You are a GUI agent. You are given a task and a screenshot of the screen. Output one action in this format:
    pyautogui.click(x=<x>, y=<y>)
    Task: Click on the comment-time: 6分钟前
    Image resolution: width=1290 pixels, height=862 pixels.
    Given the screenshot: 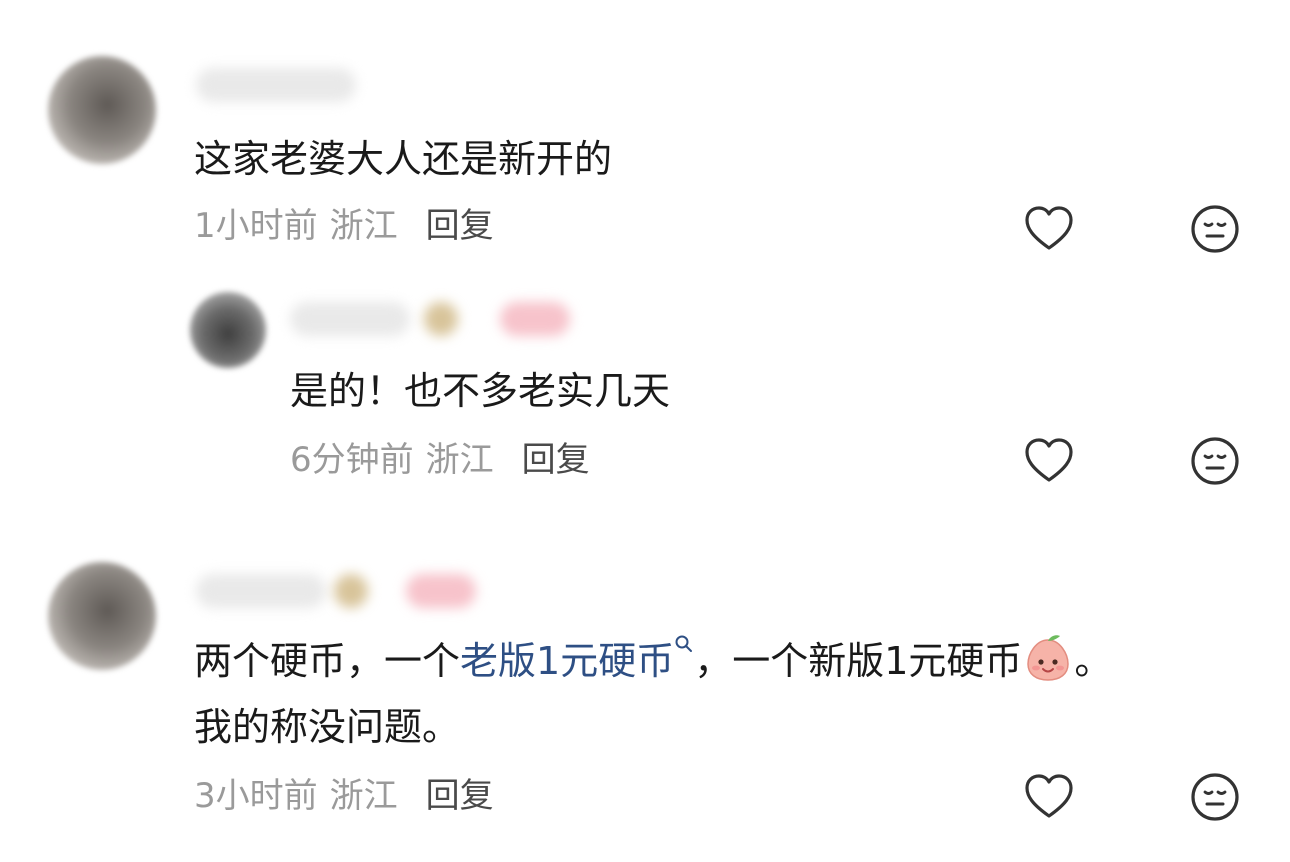 What is the action you would take?
    pyautogui.click(x=352, y=460)
    